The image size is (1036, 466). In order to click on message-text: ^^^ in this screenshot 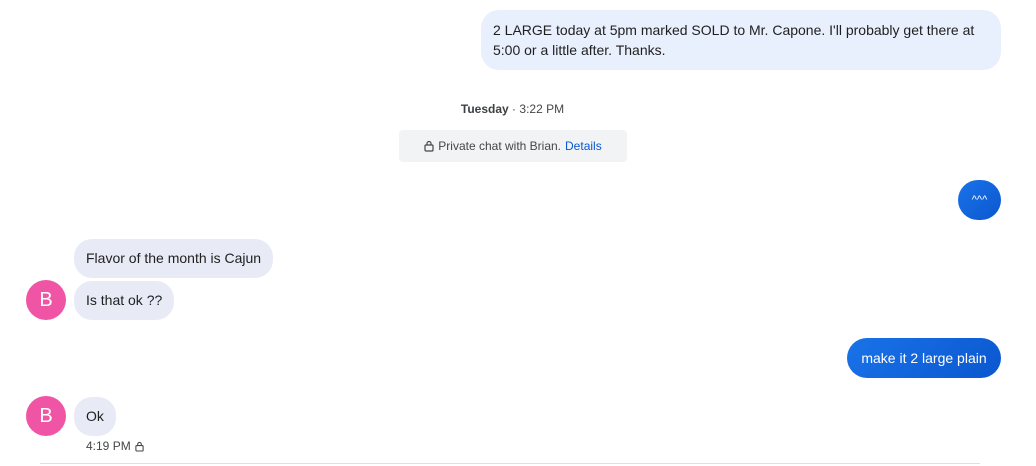, I will do `click(979, 200)`.